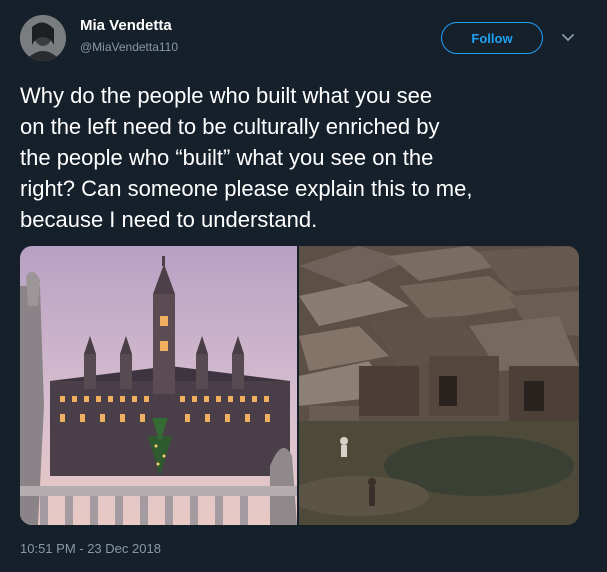 The image size is (607, 572). I want to click on tweet-timestamp: 10:51 PM - 23 Dec 2018, so click(90, 548).